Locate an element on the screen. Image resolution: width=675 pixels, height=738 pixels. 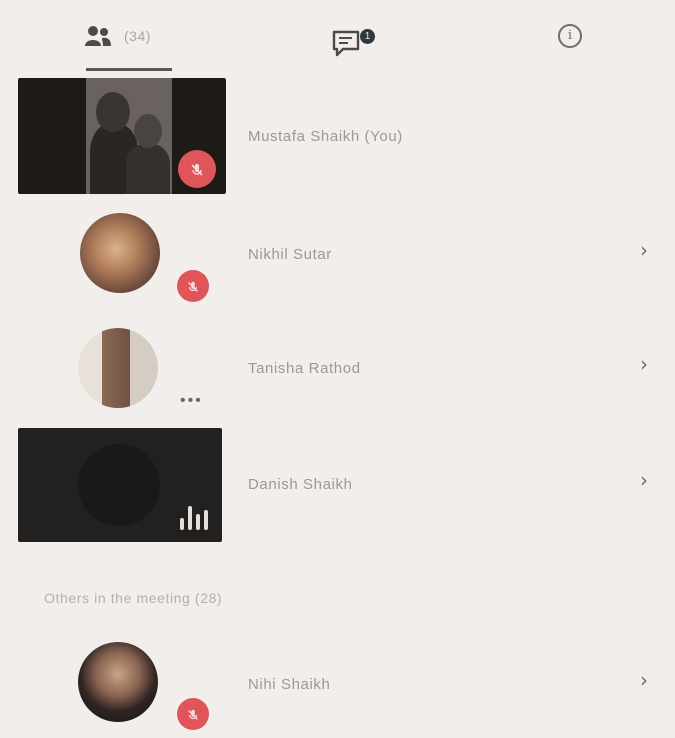
tab-bar: (34) 1 i is located at coordinates (337, 36).